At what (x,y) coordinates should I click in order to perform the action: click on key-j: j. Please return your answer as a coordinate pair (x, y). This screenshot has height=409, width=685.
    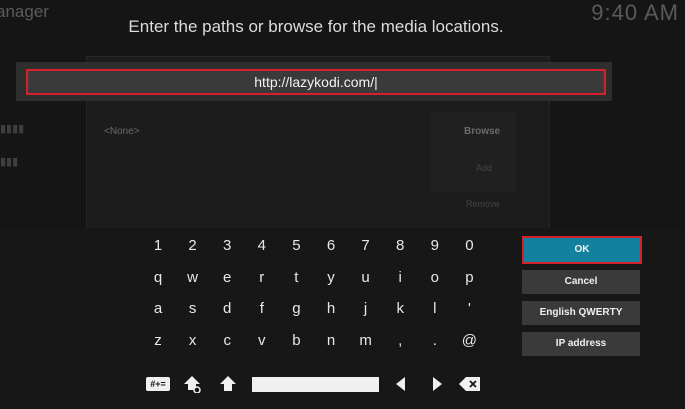
    Looking at the image, I should click on (366, 309).